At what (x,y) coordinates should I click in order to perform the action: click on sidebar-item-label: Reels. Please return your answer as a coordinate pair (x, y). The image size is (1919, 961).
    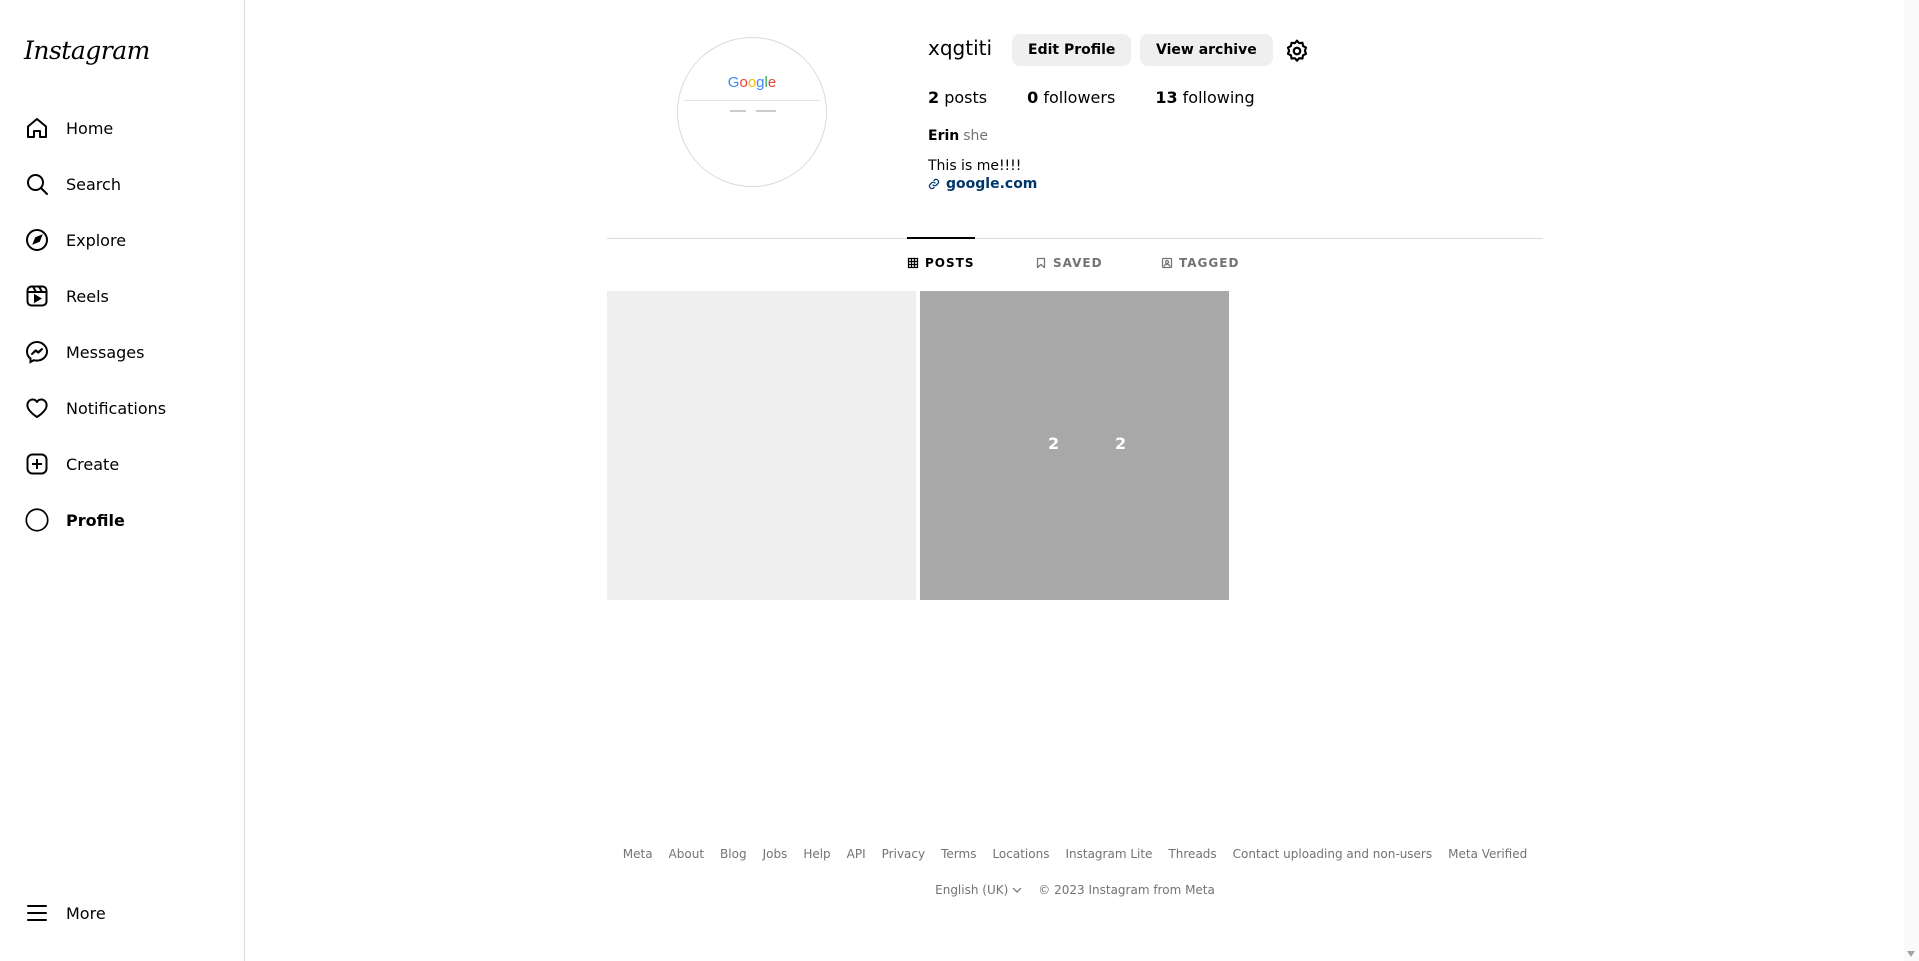
    Looking at the image, I should click on (87, 296).